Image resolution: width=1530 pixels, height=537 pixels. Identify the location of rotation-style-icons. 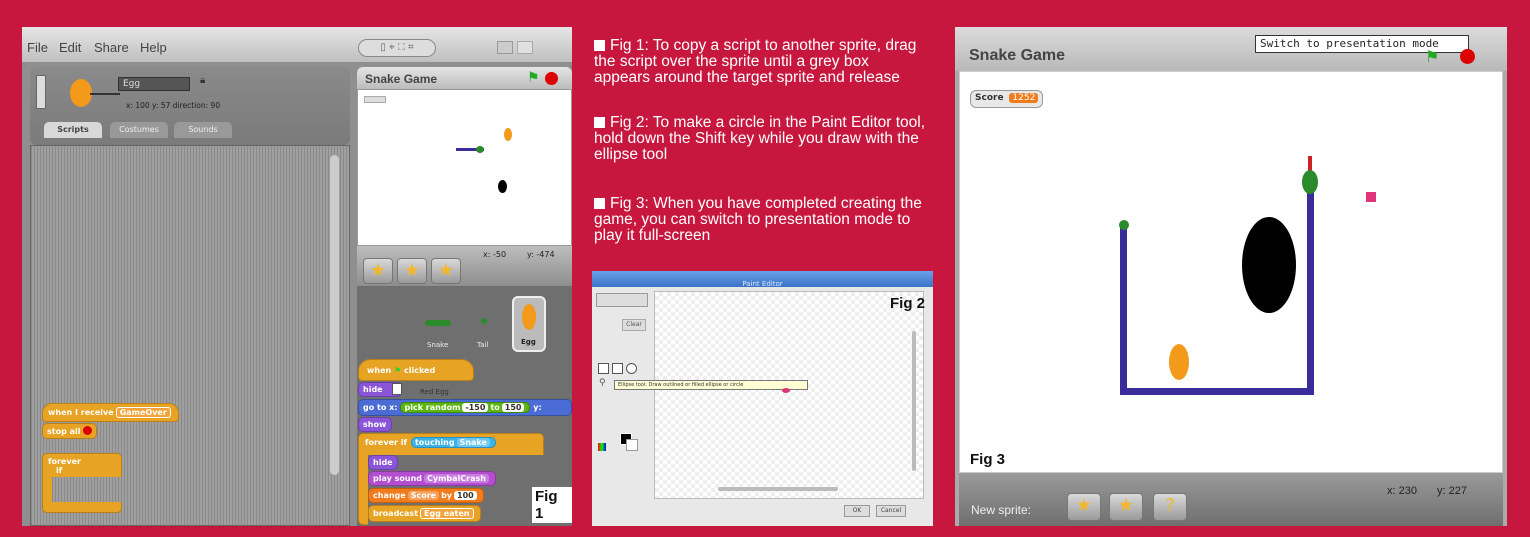
(41, 92).